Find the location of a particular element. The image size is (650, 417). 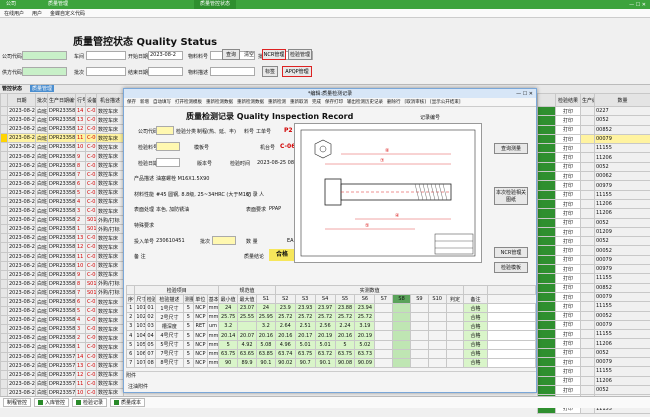

bottom-tab-process: 制程管控 is located at coordinates (17, 402).